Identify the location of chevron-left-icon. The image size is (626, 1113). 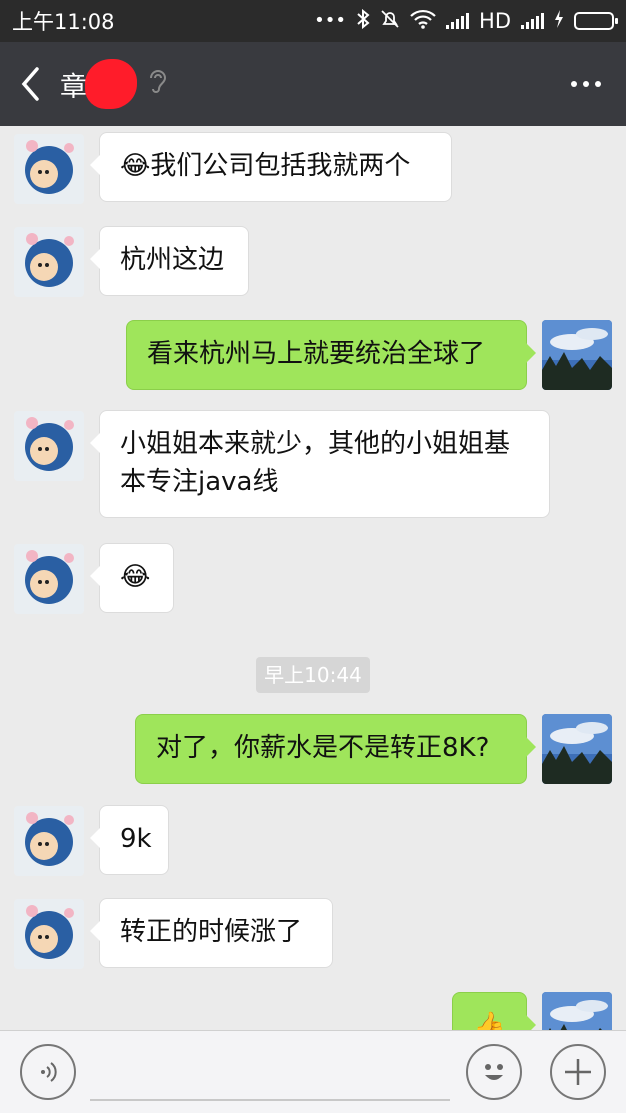
(30, 84).